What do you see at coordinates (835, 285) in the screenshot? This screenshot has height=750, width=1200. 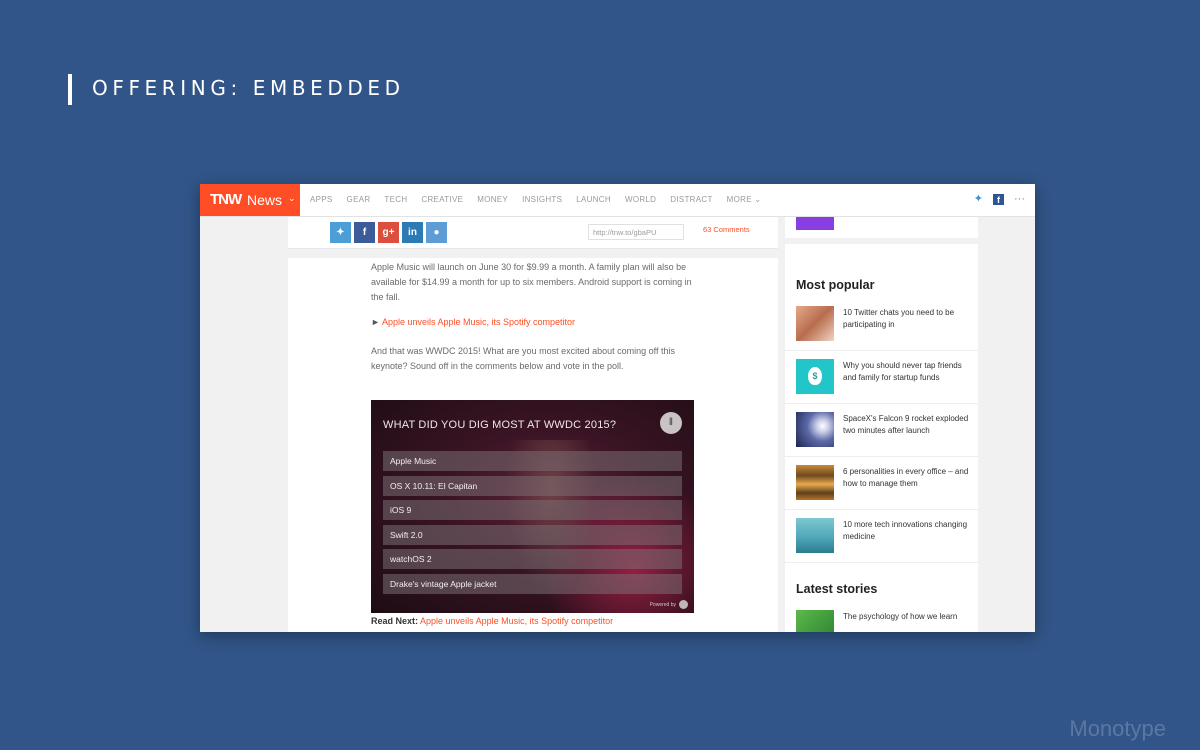 I see `most-popular-heading: Most popular` at bounding box center [835, 285].